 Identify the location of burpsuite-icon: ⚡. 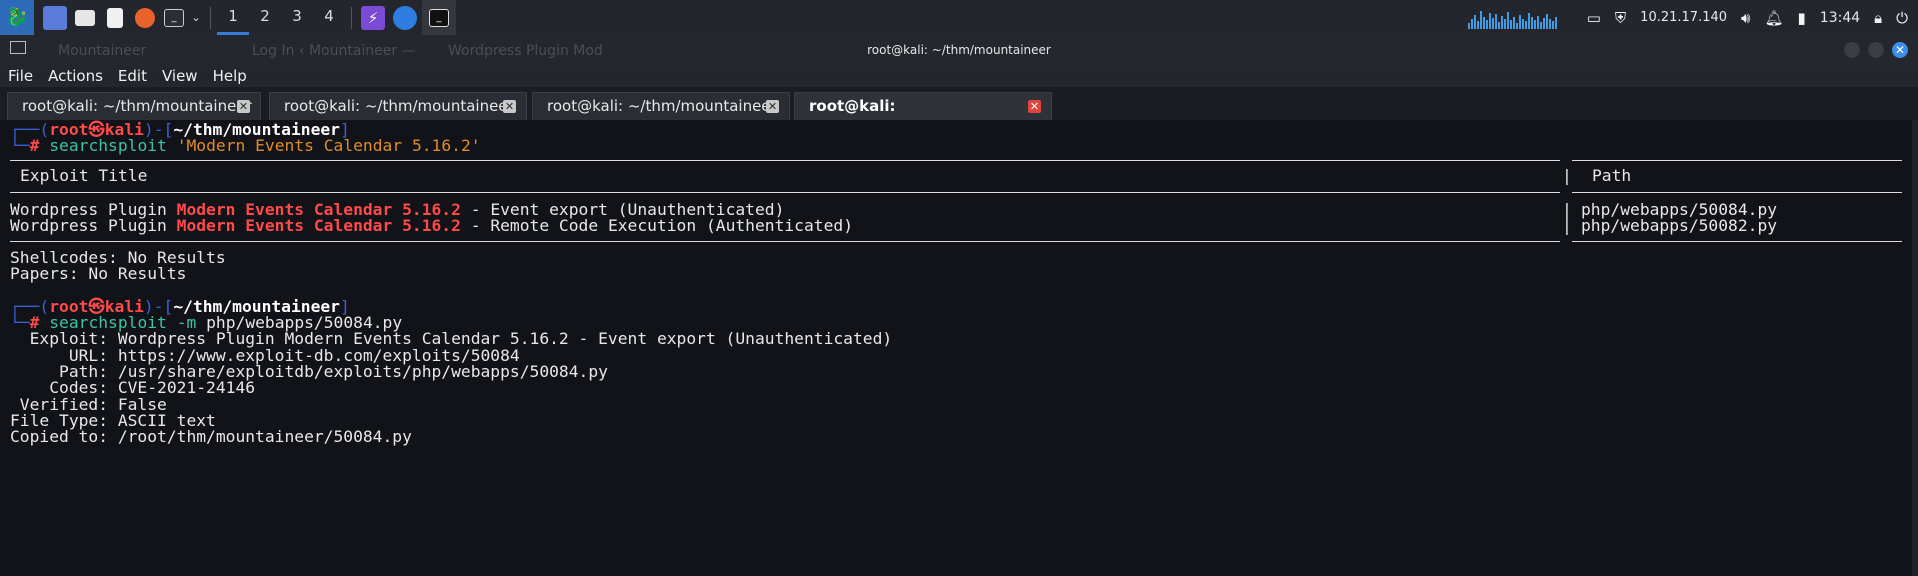
(373, 17).